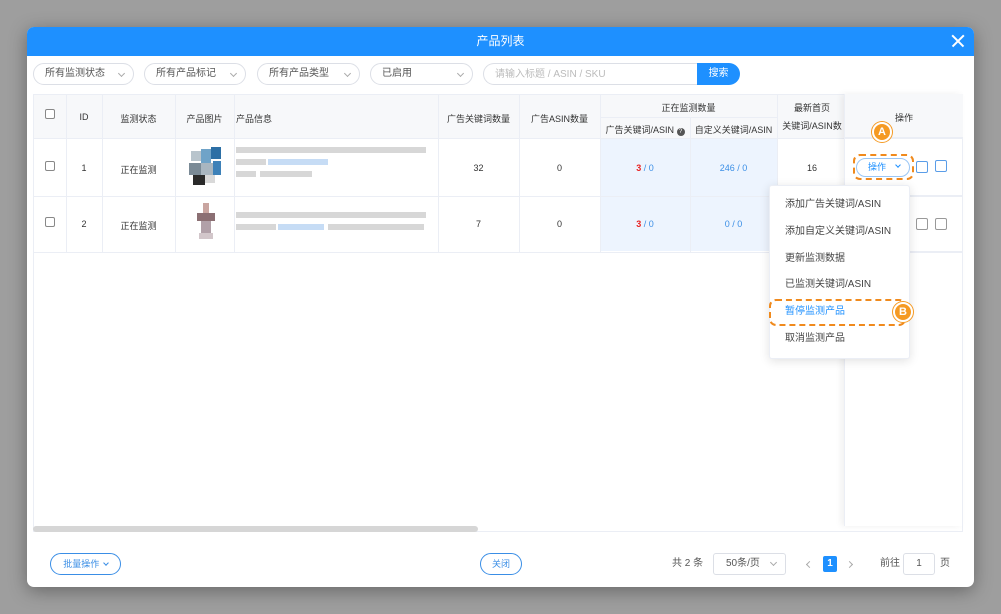 This screenshot has height=614, width=1001. Describe the element at coordinates (591, 74) in the screenshot. I see `search-input` at that location.